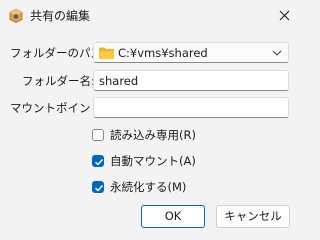 This screenshot has width=320, height=240. What do you see at coordinates (119, 81) in the screenshot?
I see `folder-name-value: shared` at bounding box center [119, 81].